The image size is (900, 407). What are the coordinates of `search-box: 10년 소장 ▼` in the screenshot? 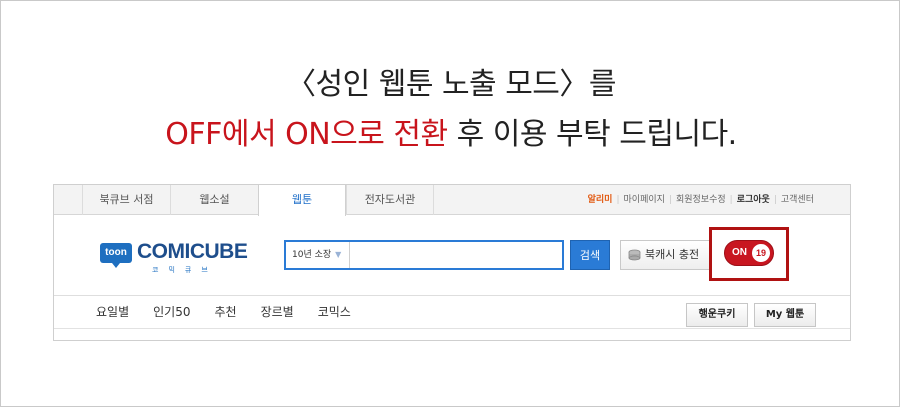 It's located at (424, 255).